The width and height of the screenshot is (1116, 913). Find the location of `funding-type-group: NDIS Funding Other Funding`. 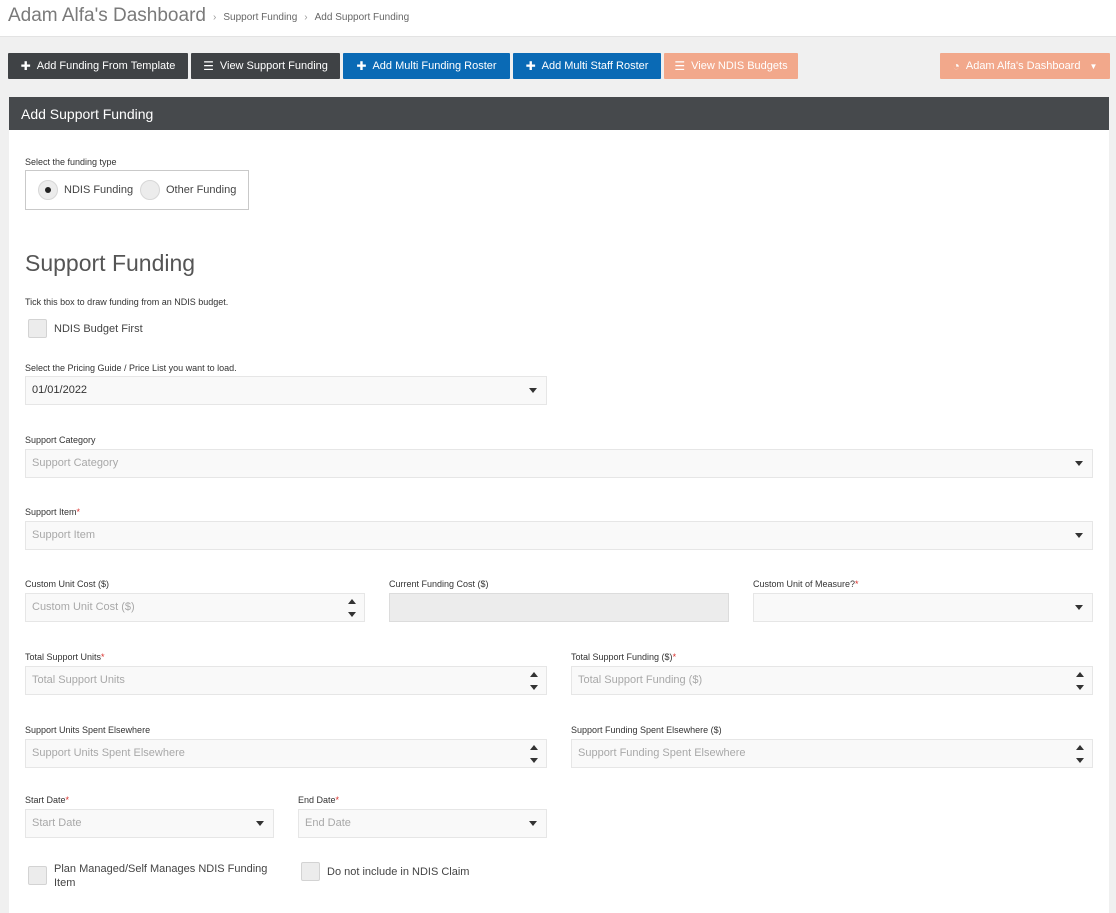

funding-type-group: NDIS Funding Other Funding is located at coordinates (137, 190).